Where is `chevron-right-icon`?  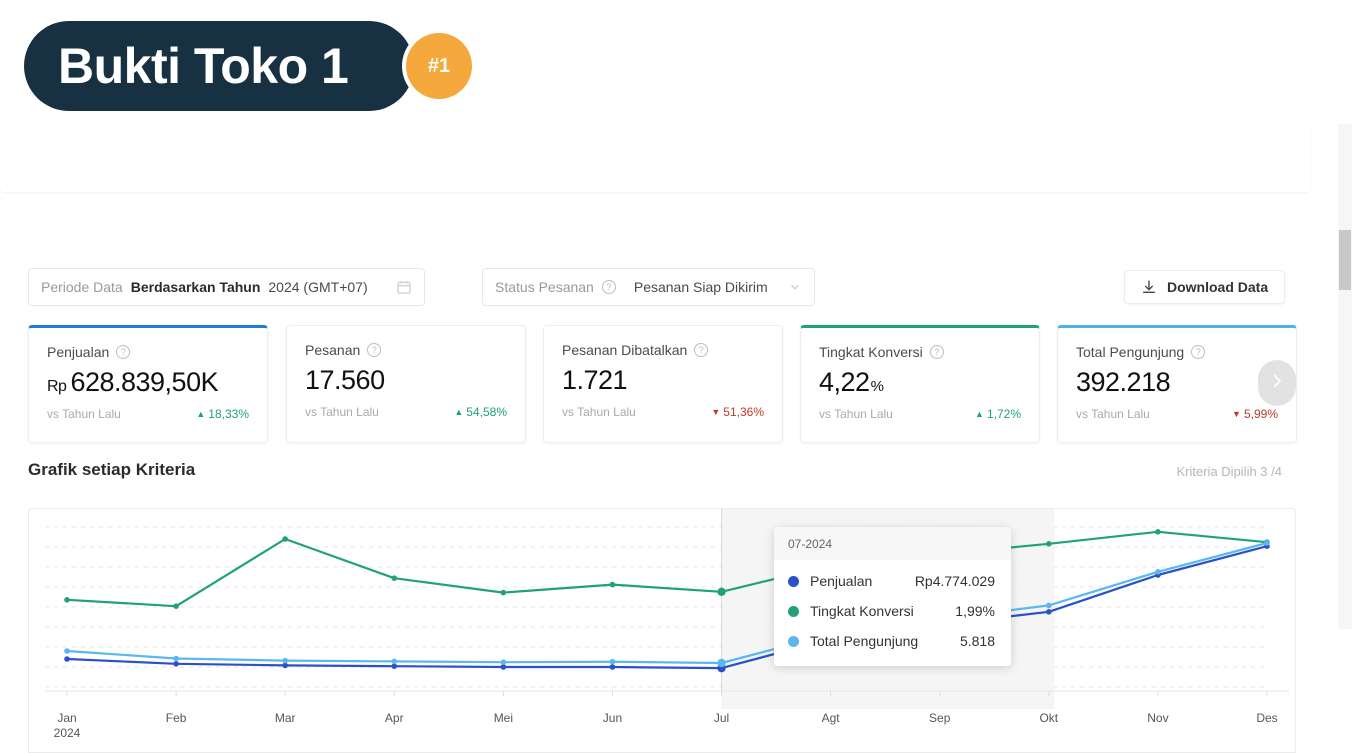
chevron-right-icon is located at coordinates (1277, 383).